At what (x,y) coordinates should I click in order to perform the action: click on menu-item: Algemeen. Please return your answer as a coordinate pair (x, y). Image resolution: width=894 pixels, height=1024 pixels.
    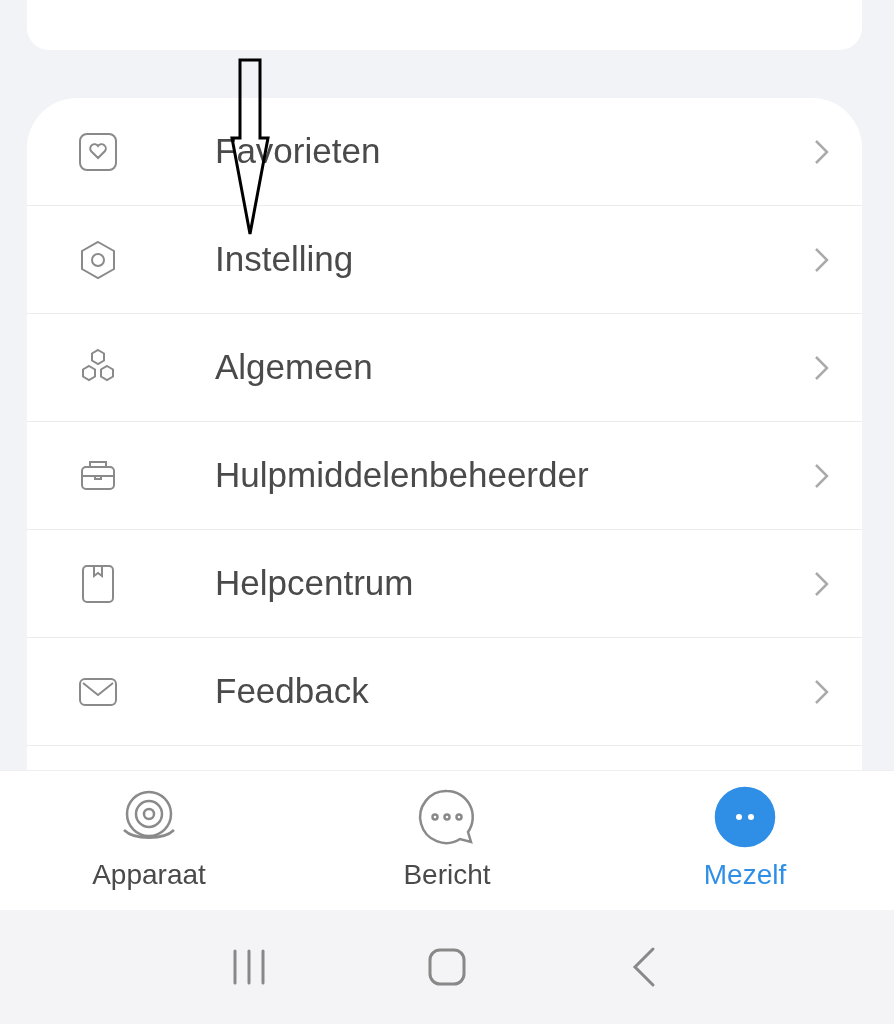
    Looking at the image, I should click on (444, 368).